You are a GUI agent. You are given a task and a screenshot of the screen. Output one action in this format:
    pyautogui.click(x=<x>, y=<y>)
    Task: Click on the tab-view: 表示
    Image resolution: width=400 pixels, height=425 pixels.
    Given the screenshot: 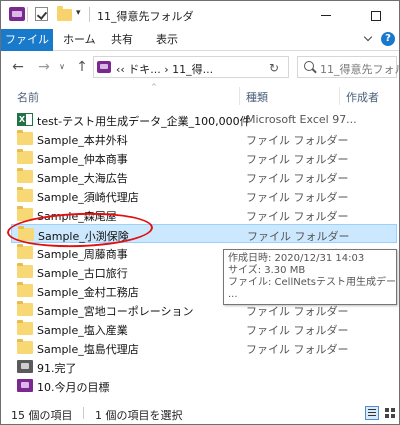 What is the action you would take?
    pyautogui.click(x=167, y=40)
    